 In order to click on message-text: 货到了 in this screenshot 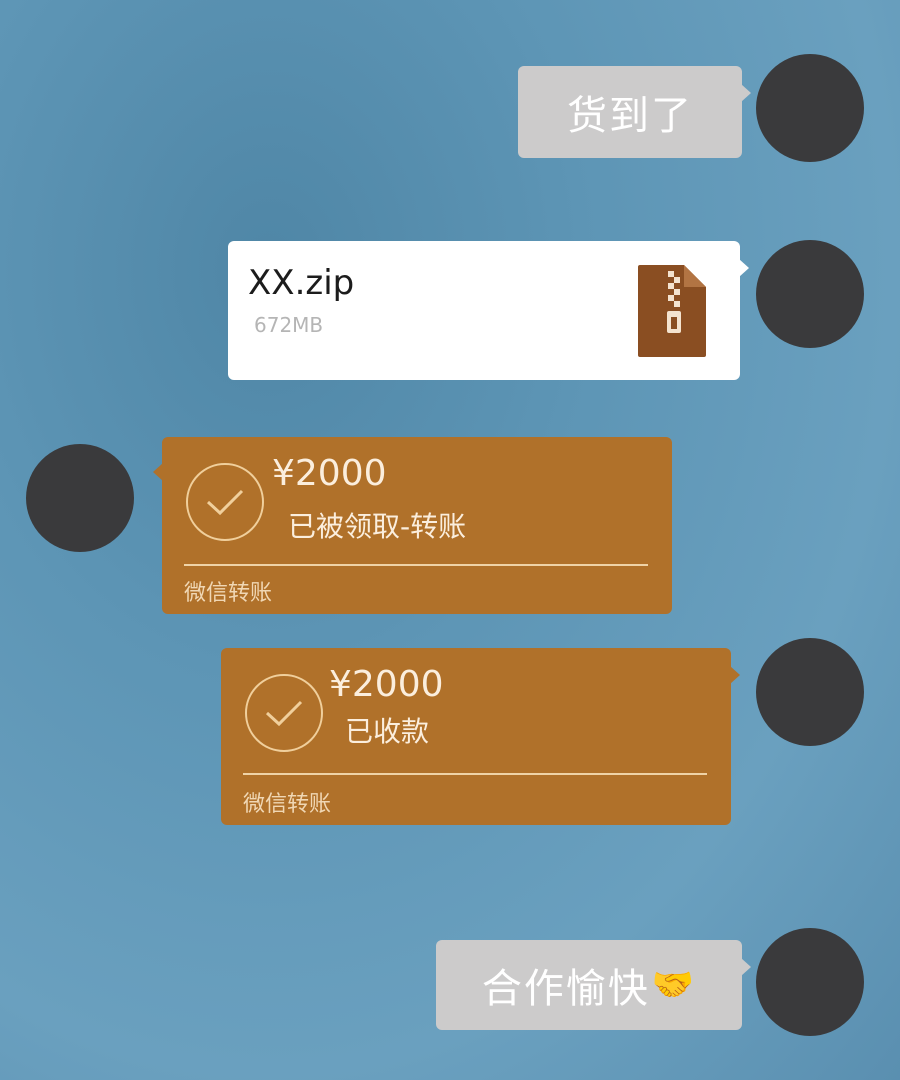, I will do `click(630, 116)`.